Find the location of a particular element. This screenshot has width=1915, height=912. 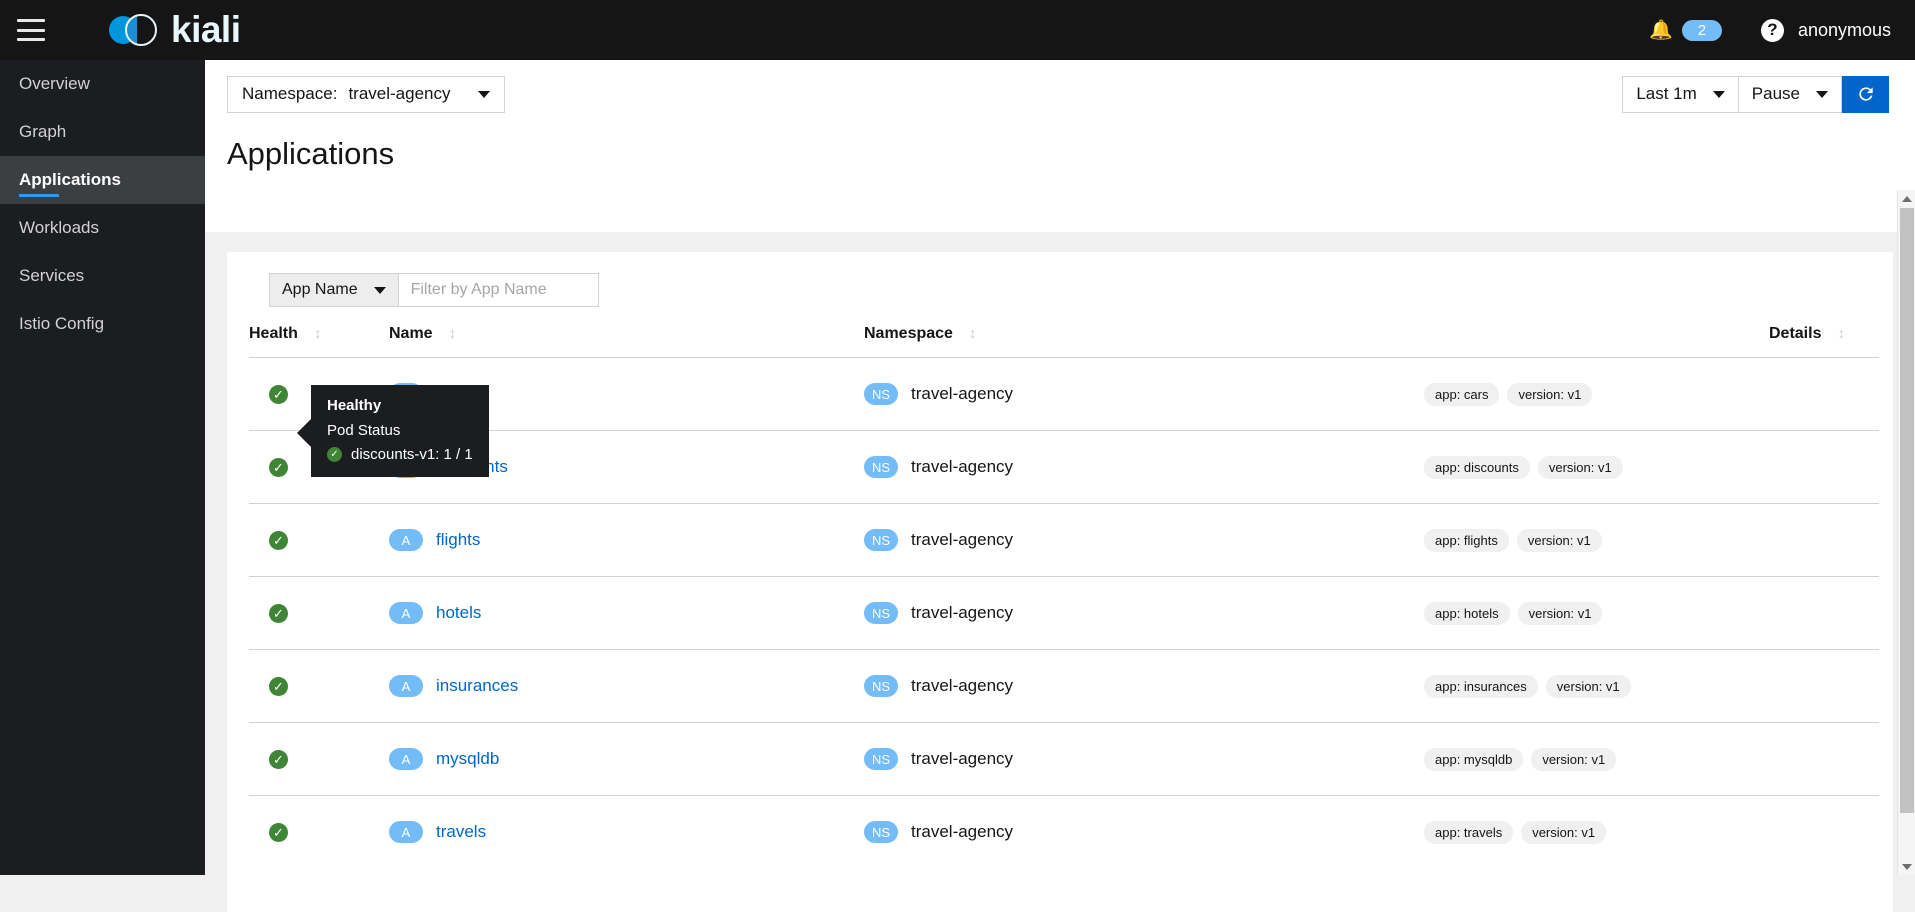

cell-namespace: NS travel-agency is located at coordinates (1144, 613).